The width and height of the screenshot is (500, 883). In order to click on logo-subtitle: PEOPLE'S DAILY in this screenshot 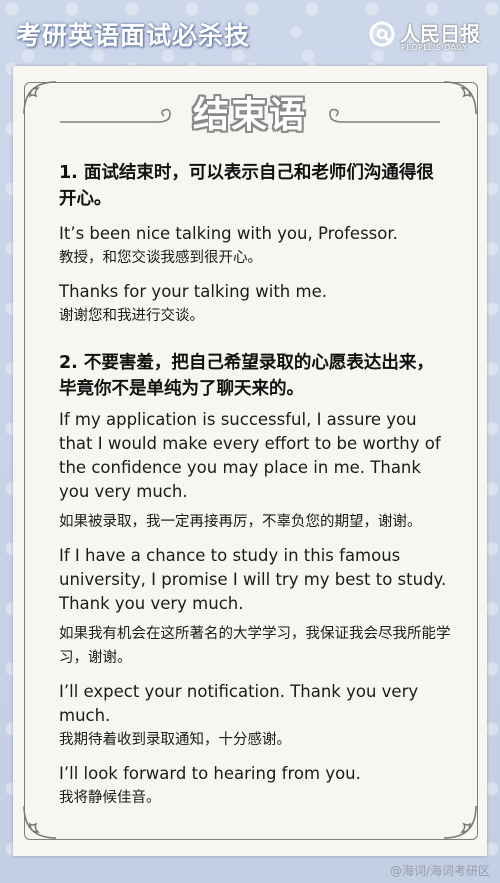, I will do `click(434, 47)`.